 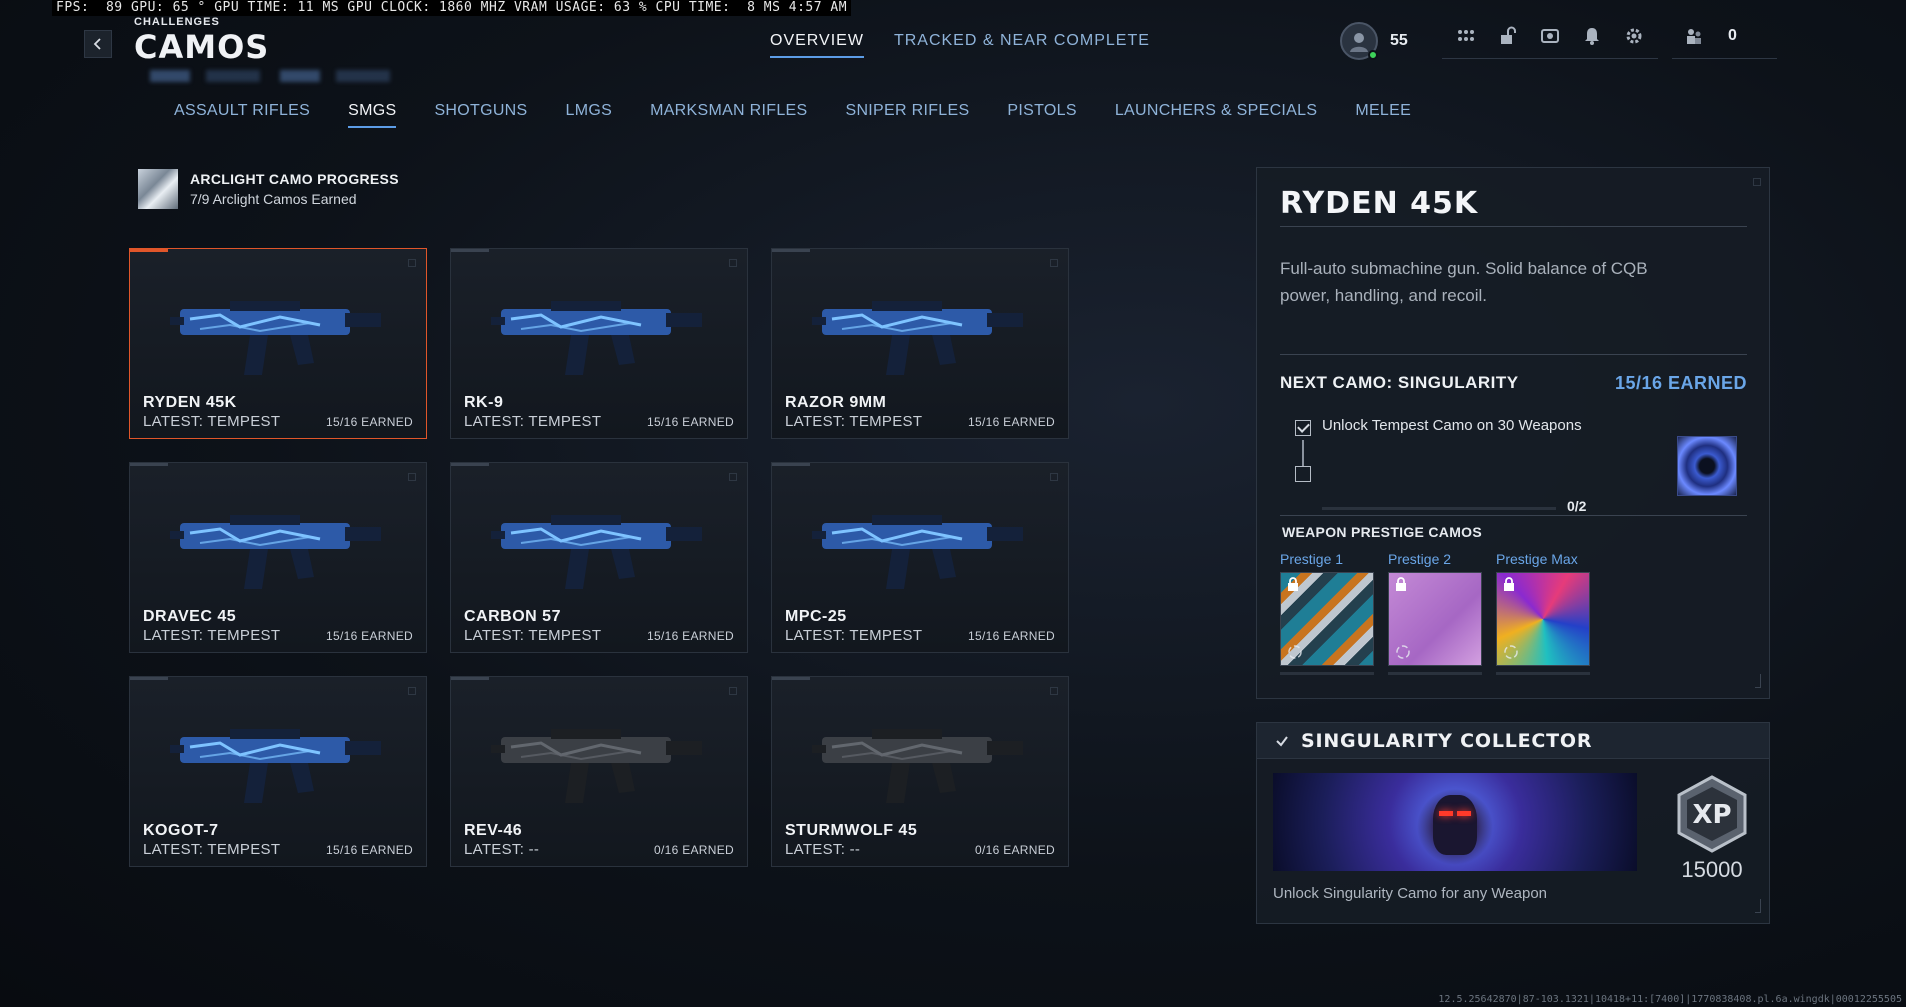 What do you see at coordinates (190, 616) in the screenshot?
I see `weapon-name: DRAVEC 45` at bounding box center [190, 616].